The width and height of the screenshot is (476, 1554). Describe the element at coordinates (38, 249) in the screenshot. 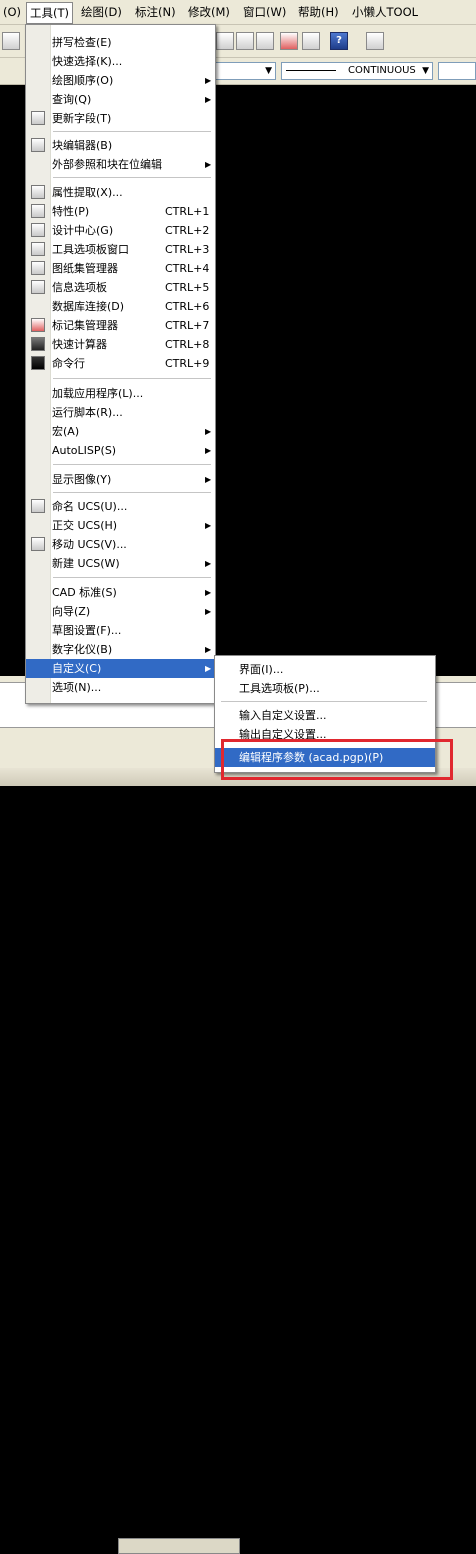

I see `tool-palette-icon` at that location.